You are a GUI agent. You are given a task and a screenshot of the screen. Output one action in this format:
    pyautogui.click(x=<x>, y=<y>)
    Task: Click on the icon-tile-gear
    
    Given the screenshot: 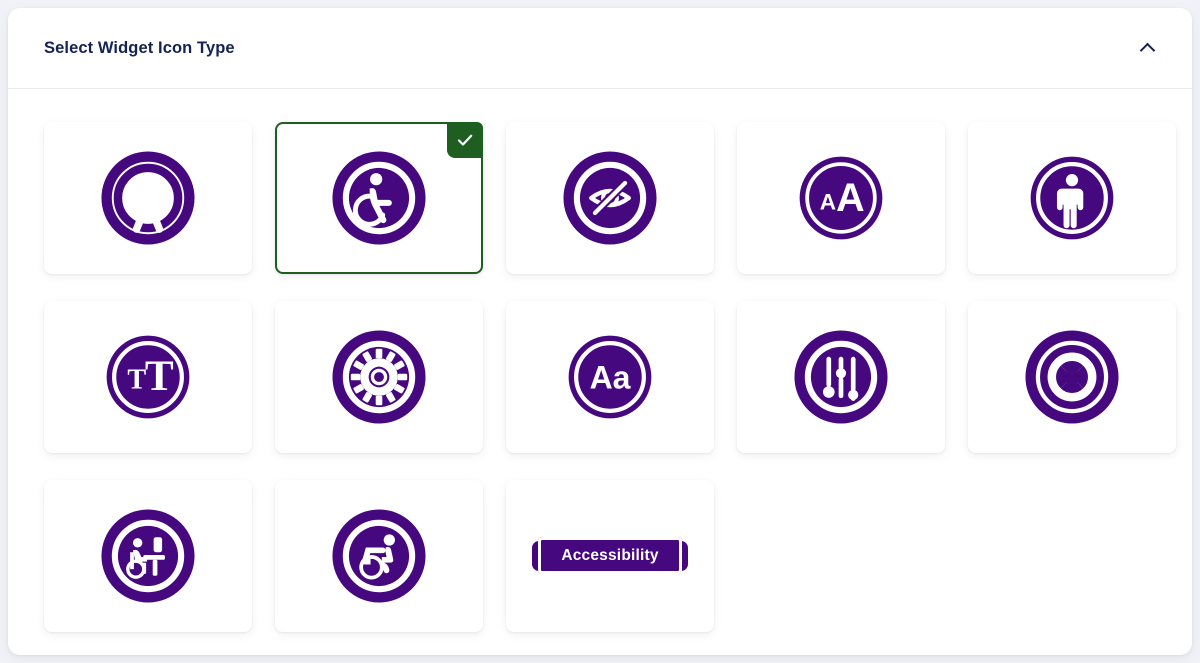 What is the action you would take?
    pyautogui.click(x=379, y=377)
    